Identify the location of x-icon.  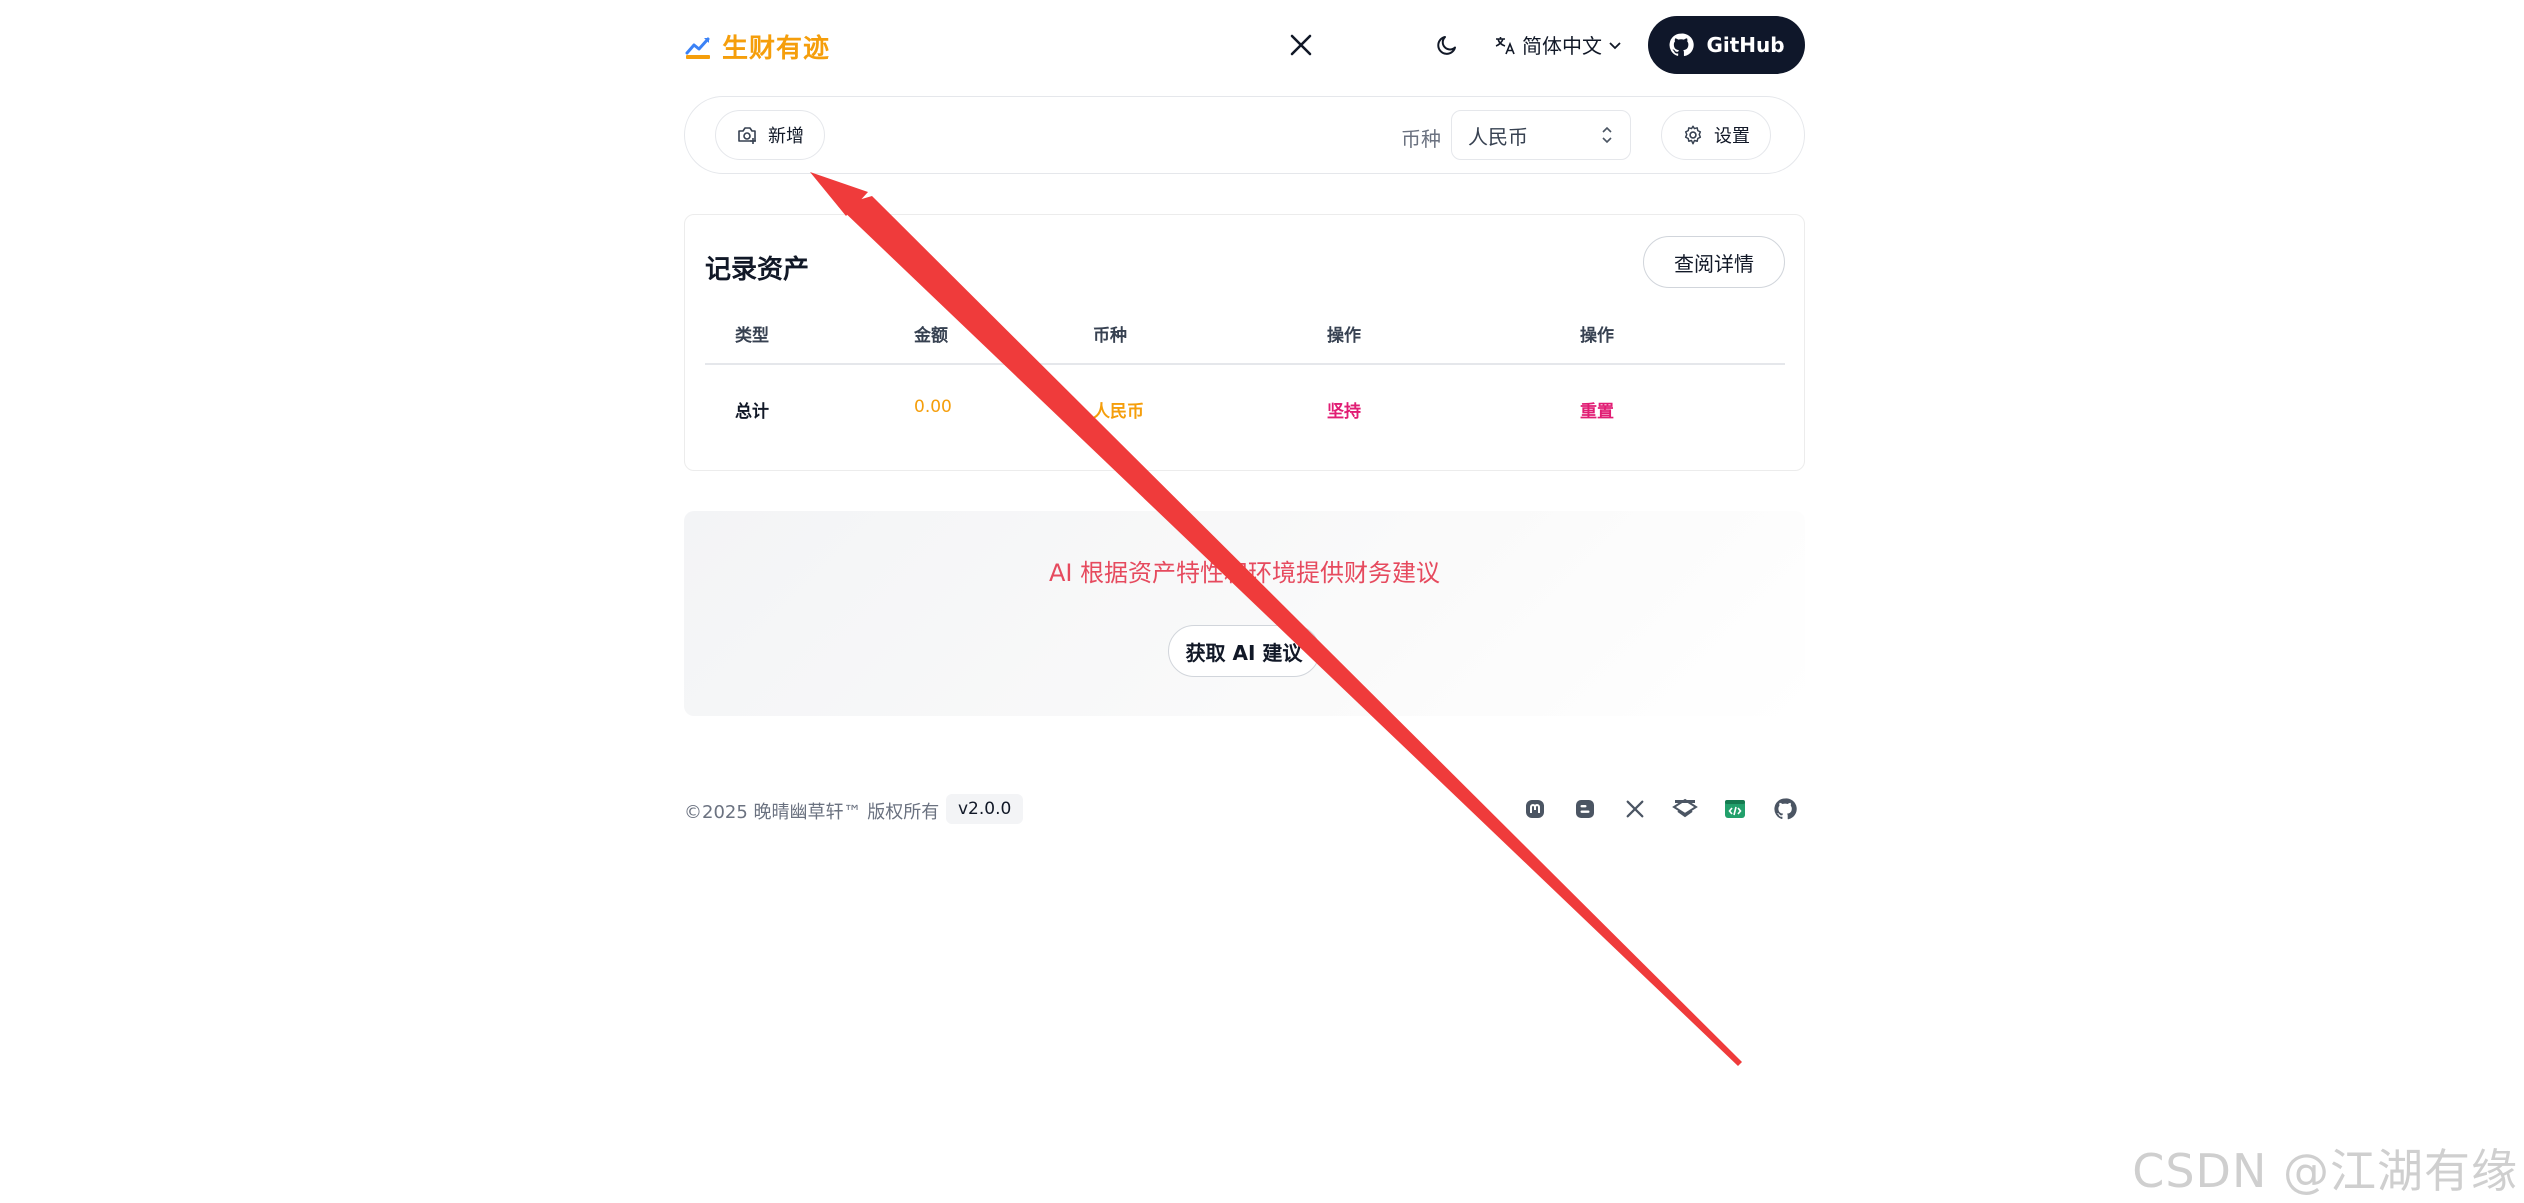
(1635, 809).